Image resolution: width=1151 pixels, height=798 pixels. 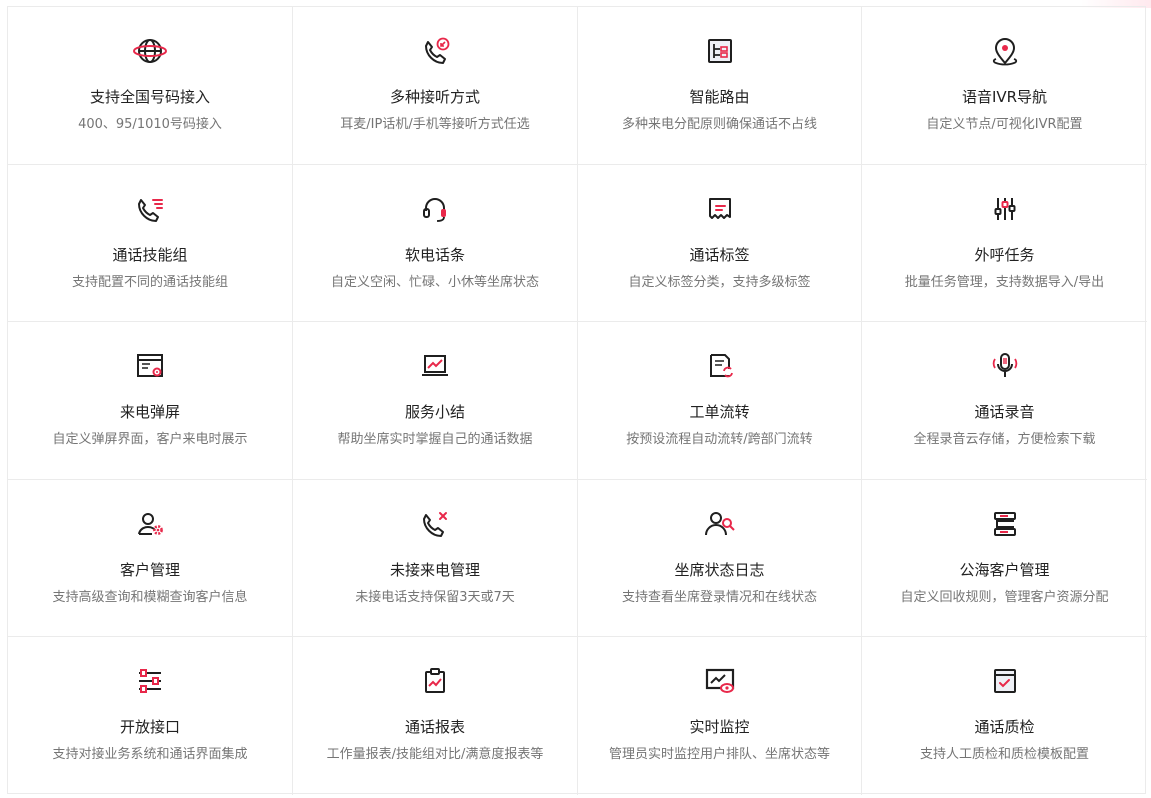 I want to click on feature-card: 客户管理支持高级查询和模糊查询客户信息, so click(x=150, y=558).